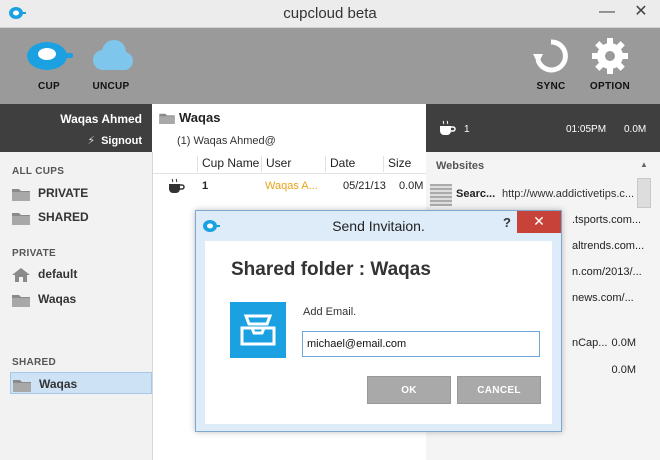 This screenshot has width=660, height=460. What do you see at coordinates (38, 171) in the screenshot?
I see `all-cups-heading: ALL CUPS` at bounding box center [38, 171].